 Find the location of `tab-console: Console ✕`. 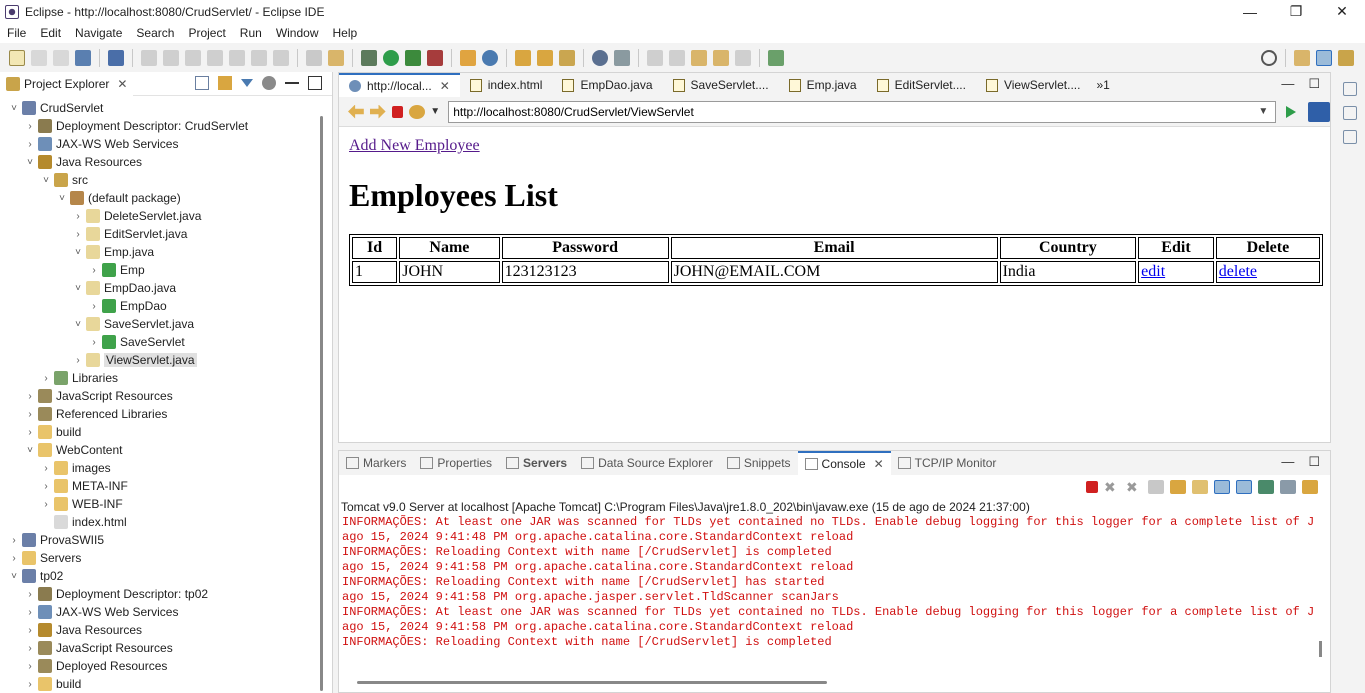

tab-console: Console ✕ is located at coordinates (844, 463).